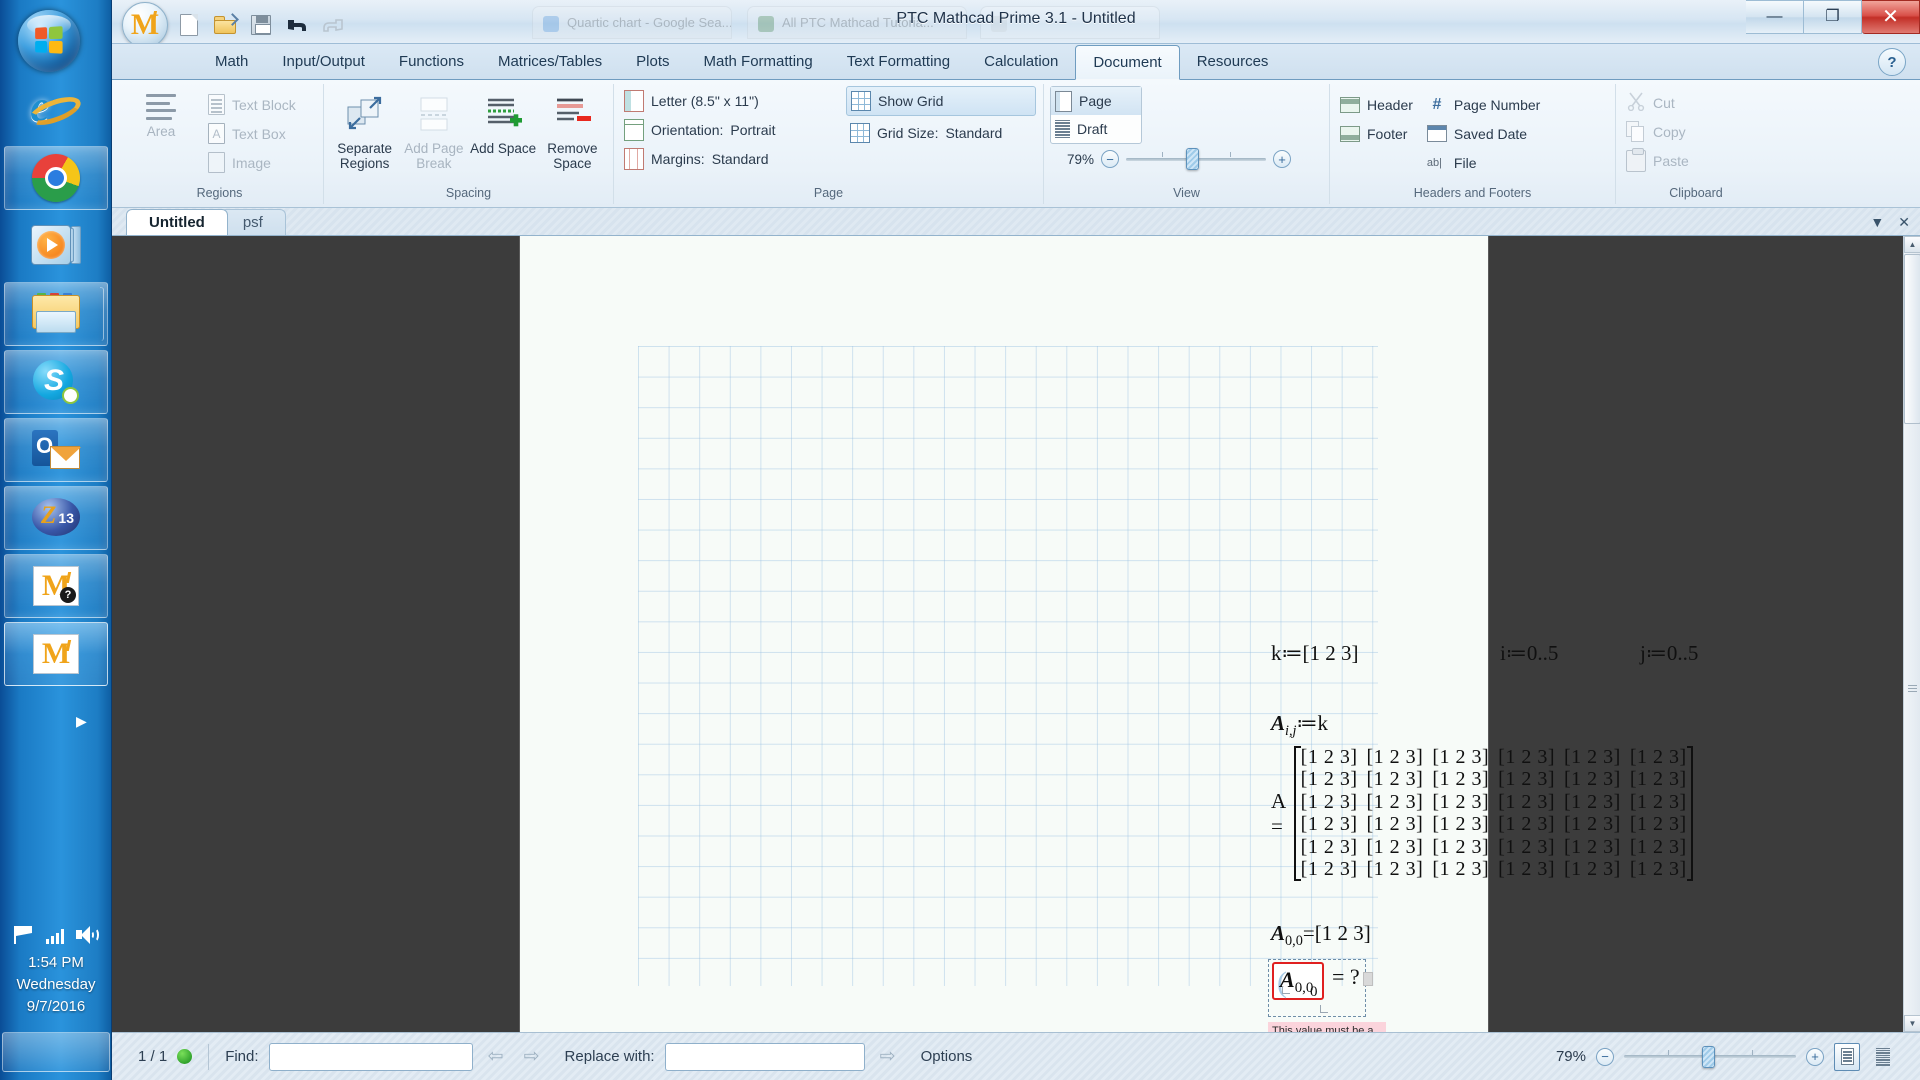  Describe the element at coordinates (1367, 979) in the screenshot. I see `result-placeholder-box` at that location.